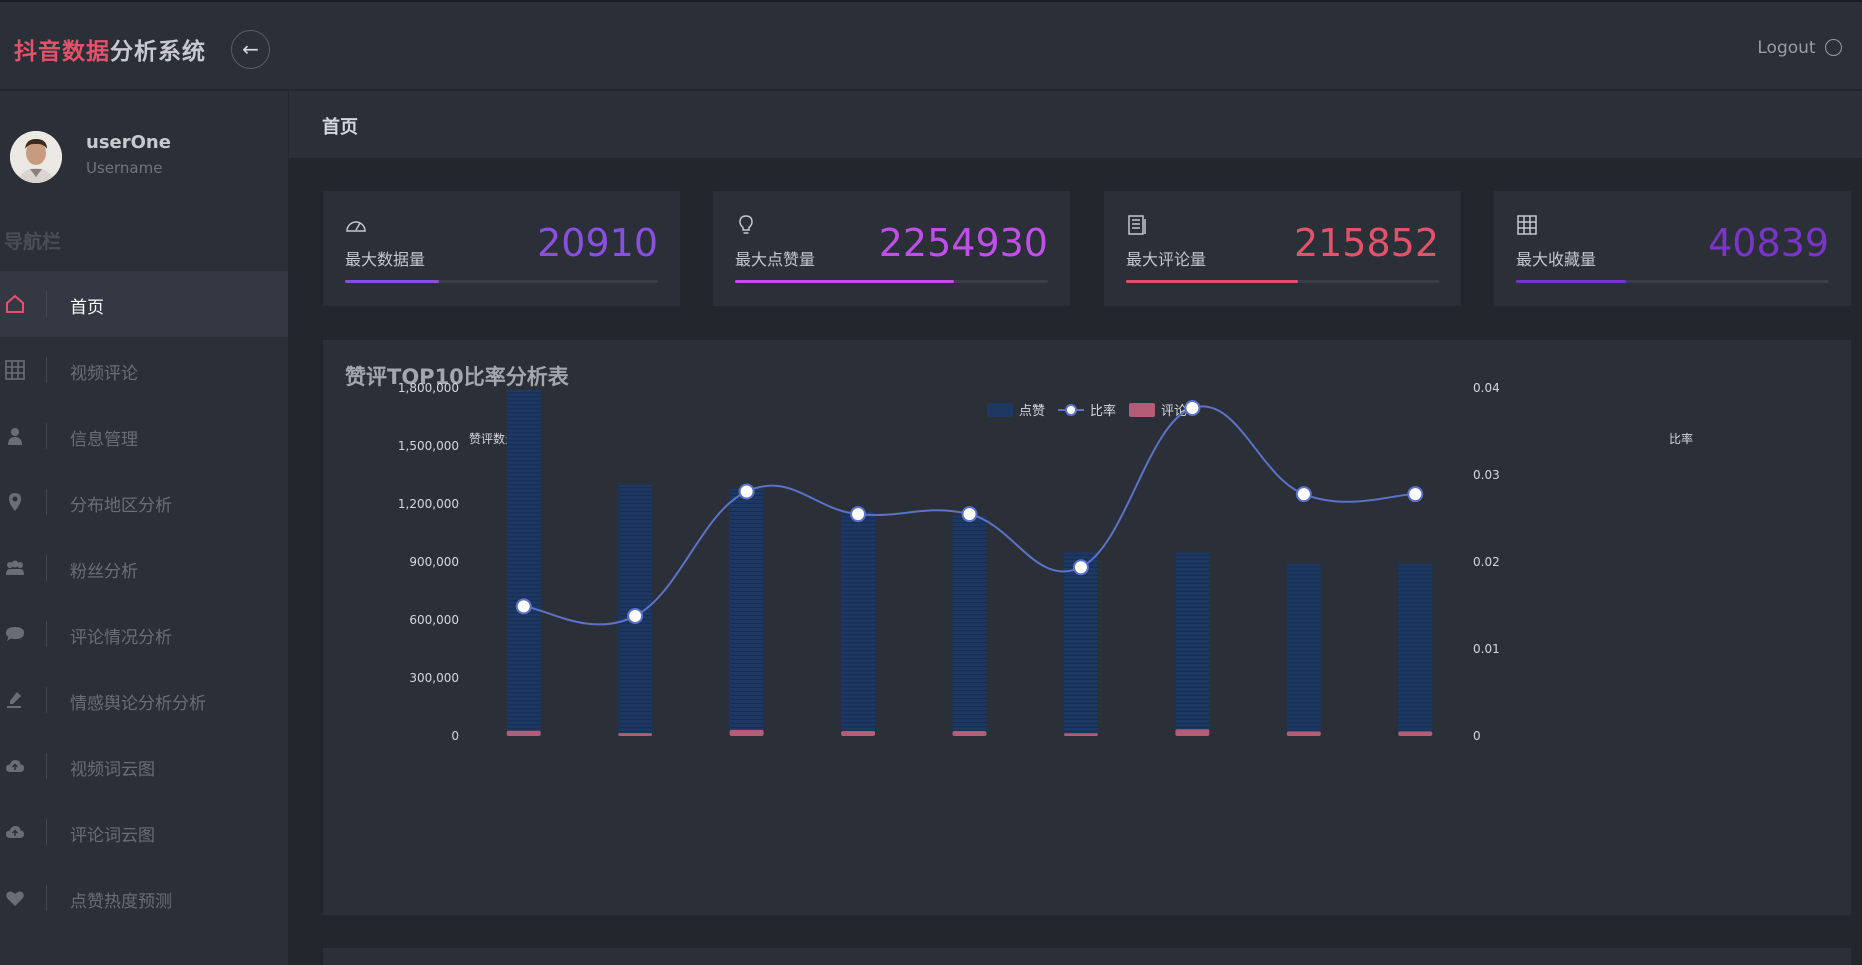  Describe the element at coordinates (428, 504) in the screenshot. I see `y-axis-left-tick-label: 1,200,000` at that location.